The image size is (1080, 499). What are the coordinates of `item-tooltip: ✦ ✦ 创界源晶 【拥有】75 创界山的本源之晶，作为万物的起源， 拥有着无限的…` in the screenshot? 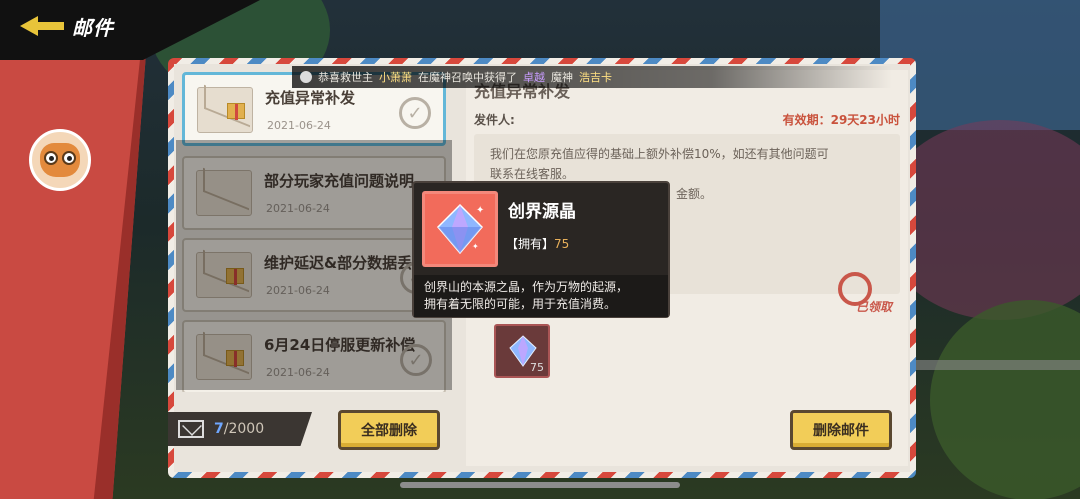 It's located at (541, 249).